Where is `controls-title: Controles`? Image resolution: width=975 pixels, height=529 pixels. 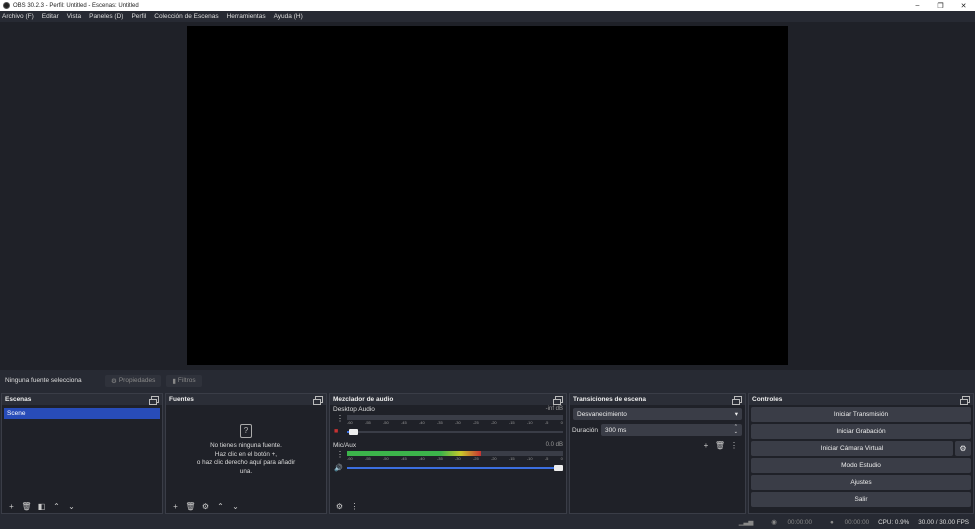 controls-title: Controles is located at coordinates (767, 399).